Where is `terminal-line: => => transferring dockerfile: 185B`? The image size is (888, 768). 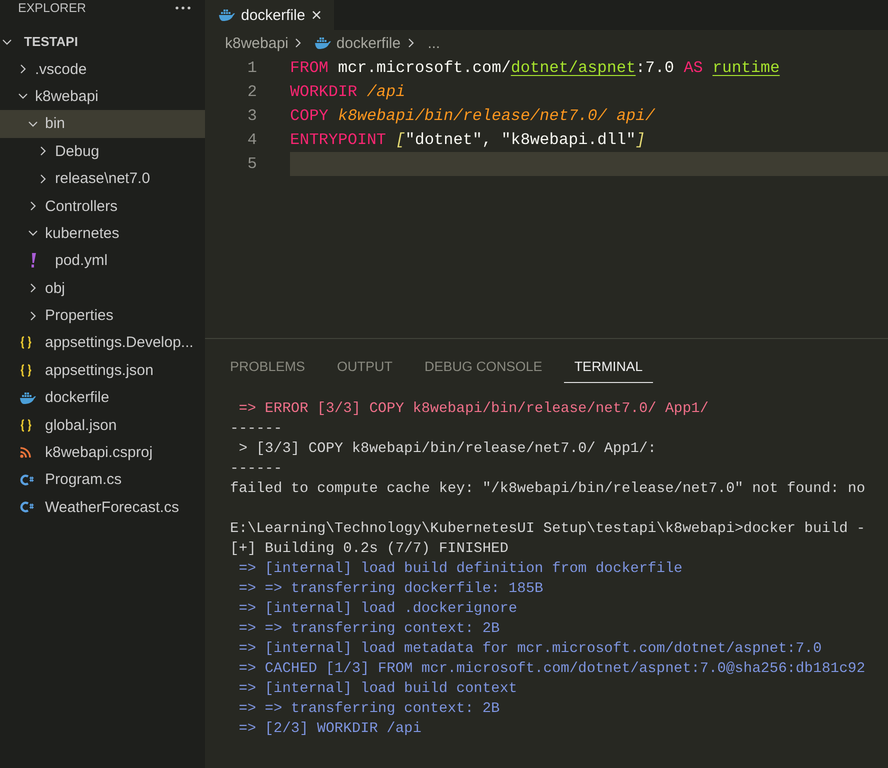 terminal-line: => => transferring dockerfile: 185B is located at coordinates (391, 589).